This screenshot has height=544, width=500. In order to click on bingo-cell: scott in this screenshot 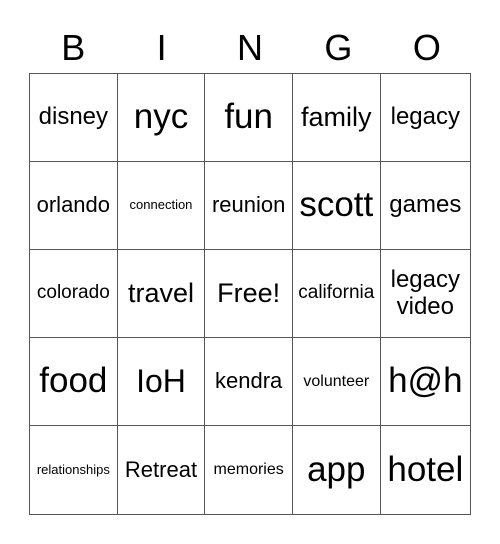, I will do `click(336, 206)`.